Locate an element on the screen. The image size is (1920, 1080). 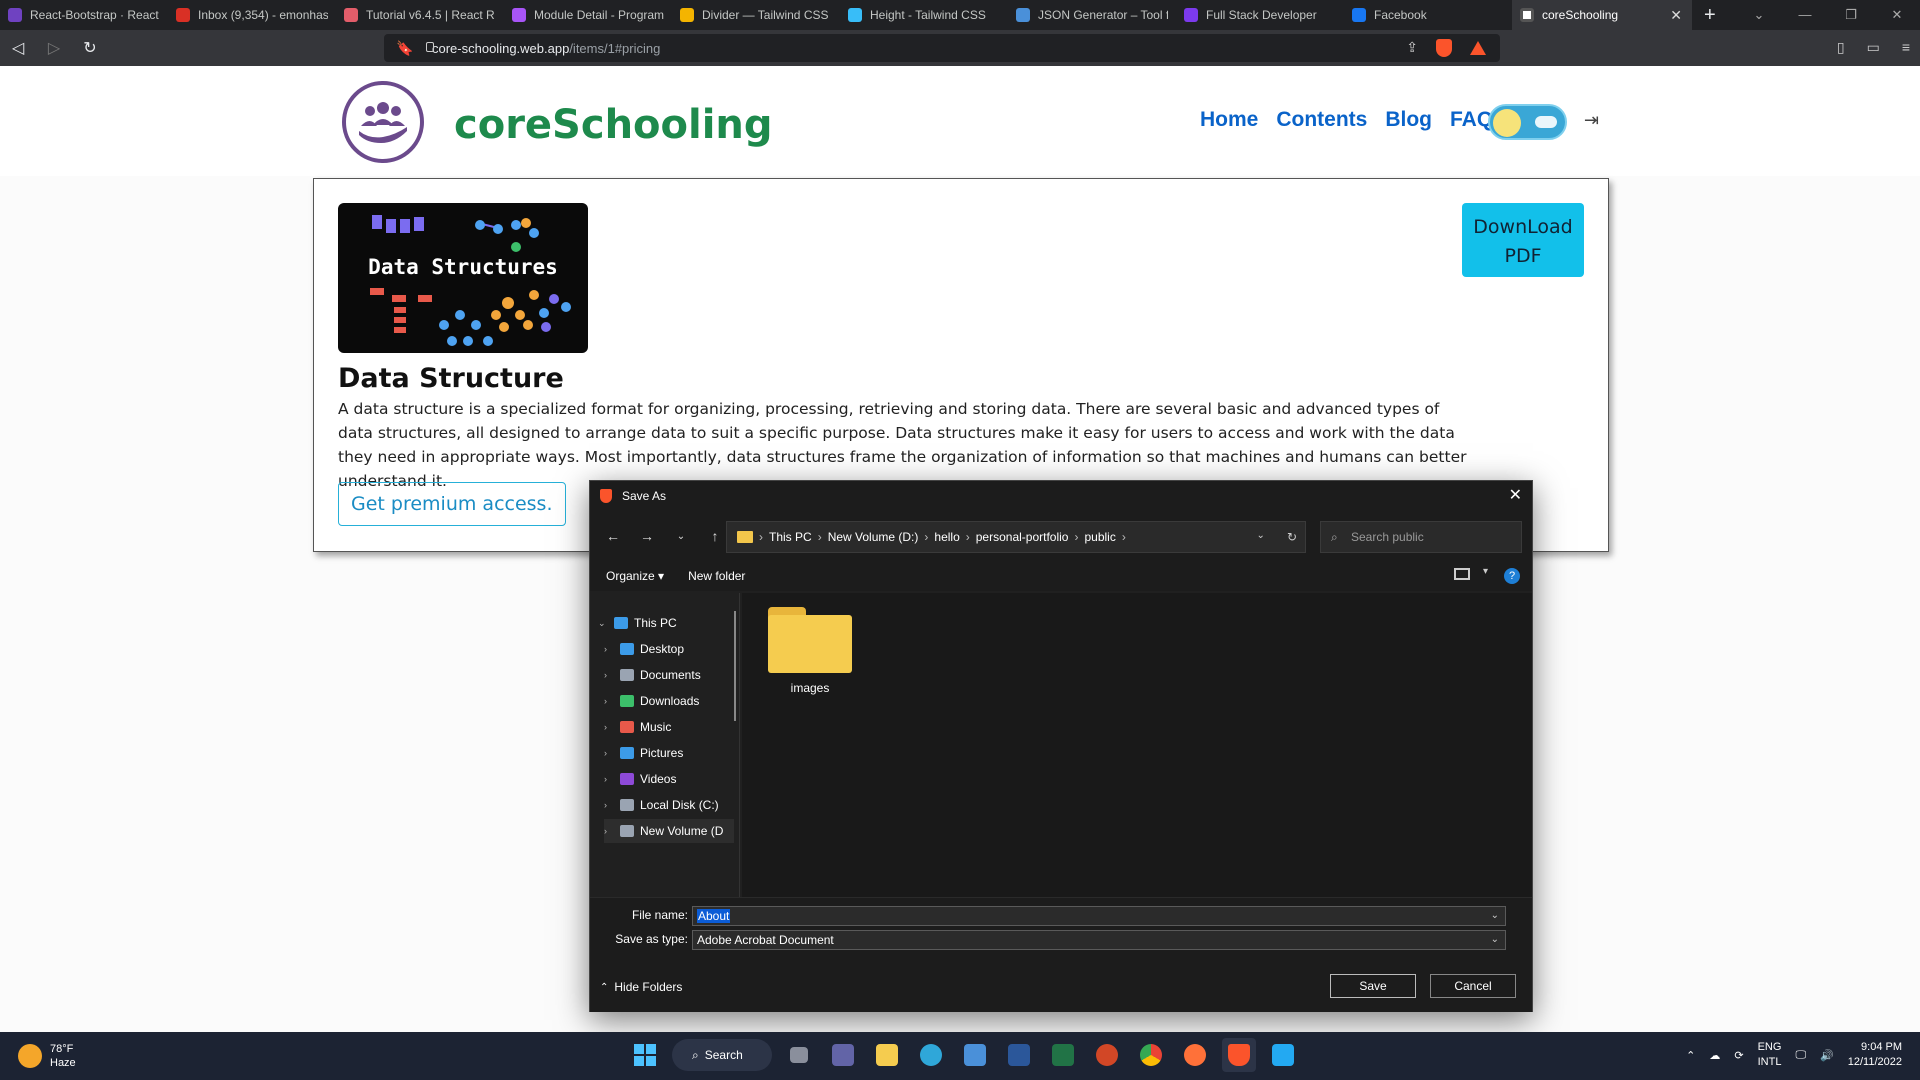
new-tab-button: + is located at coordinates (1710, 15).